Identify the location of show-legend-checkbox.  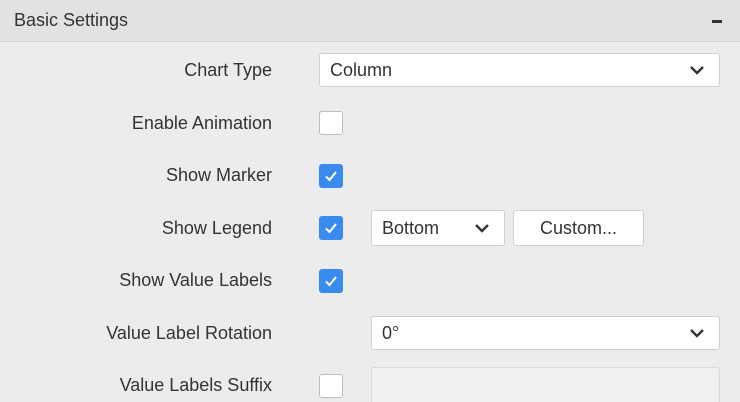
(331, 228).